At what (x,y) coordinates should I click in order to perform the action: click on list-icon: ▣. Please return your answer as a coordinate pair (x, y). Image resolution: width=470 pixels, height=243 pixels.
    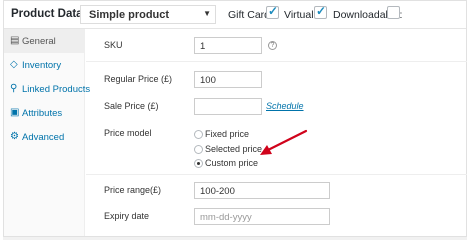
    Looking at the image, I should click on (15, 112).